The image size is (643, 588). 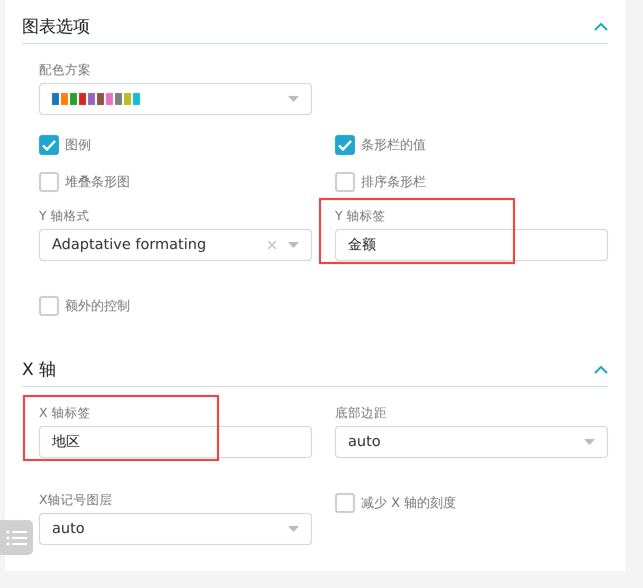 What do you see at coordinates (39, 370) in the screenshot?
I see `section-title: X 轴` at bounding box center [39, 370].